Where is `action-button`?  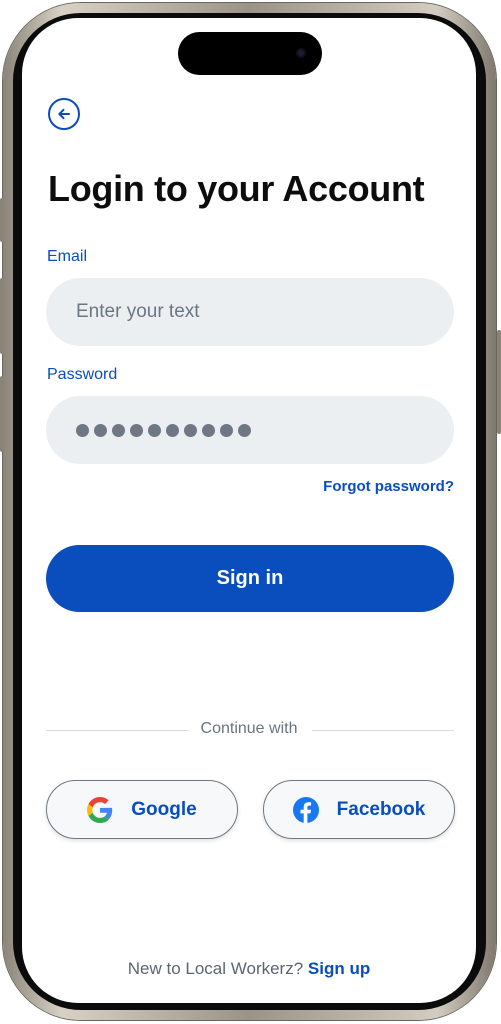
action-button is located at coordinates (2, 220).